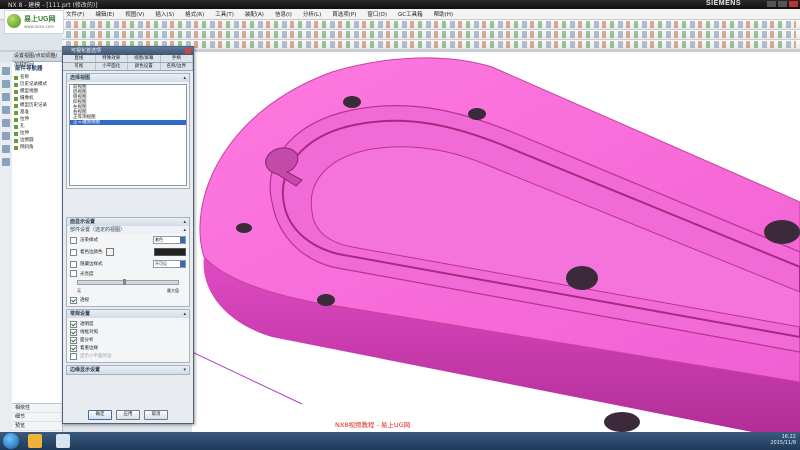 Image resolution: width=800 pixels, height=450 pixels. I want to click on dialog-tab: 手柄, so click(177, 58).